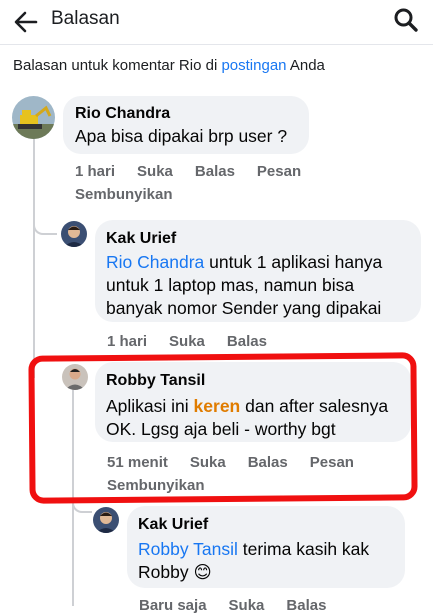  What do you see at coordinates (244, 308) in the screenshot?
I see `comment-text-line: banyak nomor Sender yang dipakai` at bounding box center [244, 308].